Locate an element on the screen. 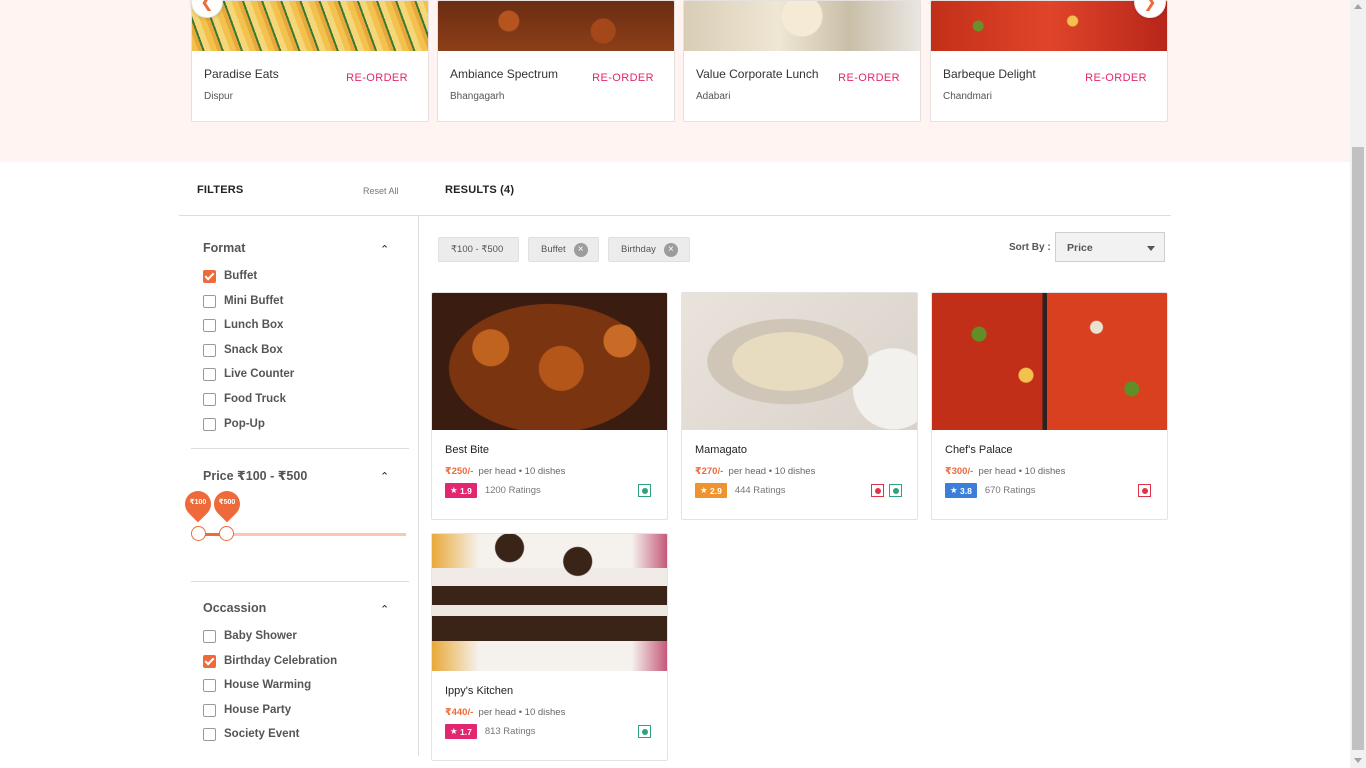 The width and height of the screenshot is (1366, 768). filter-chip-price: ₹100 - ₹500 is located at coordinates (478, 249).